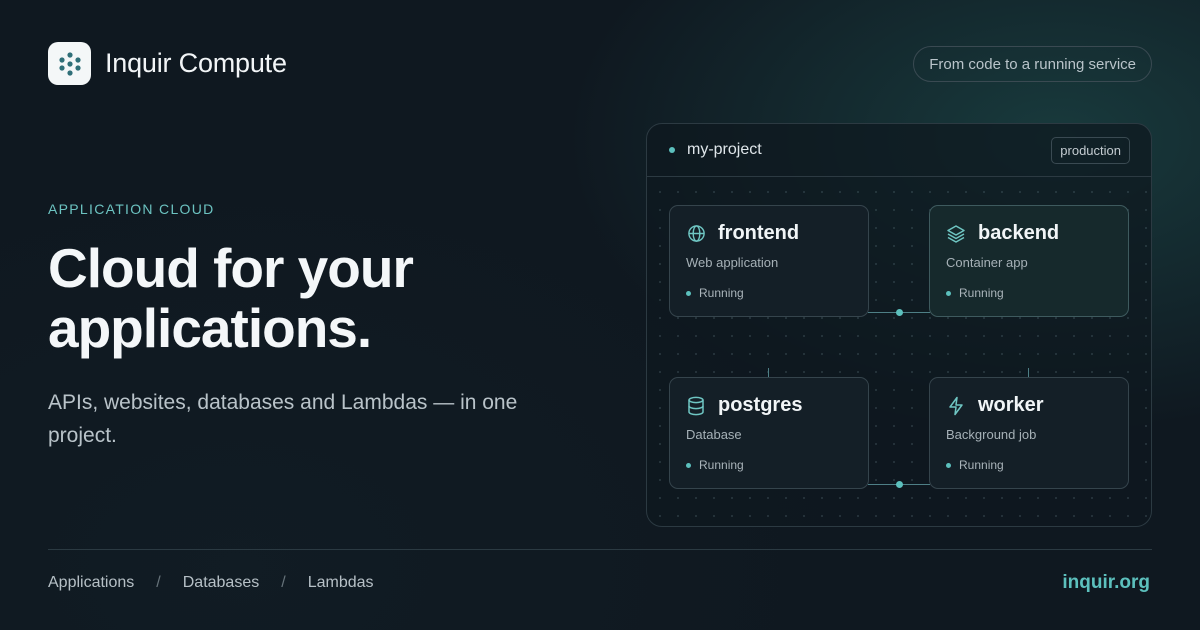  Describe the element at coordinates (956, 406) in the screenshot. I see `bolt-icon` at that location.